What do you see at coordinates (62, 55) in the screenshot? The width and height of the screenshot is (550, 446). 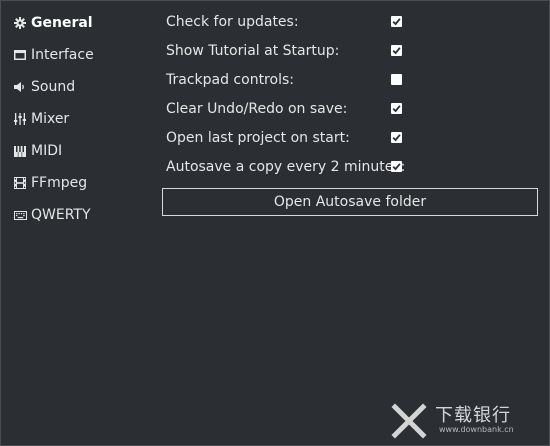 I see `sidebar-item-label: Interface` at bounding box center [62, 55].